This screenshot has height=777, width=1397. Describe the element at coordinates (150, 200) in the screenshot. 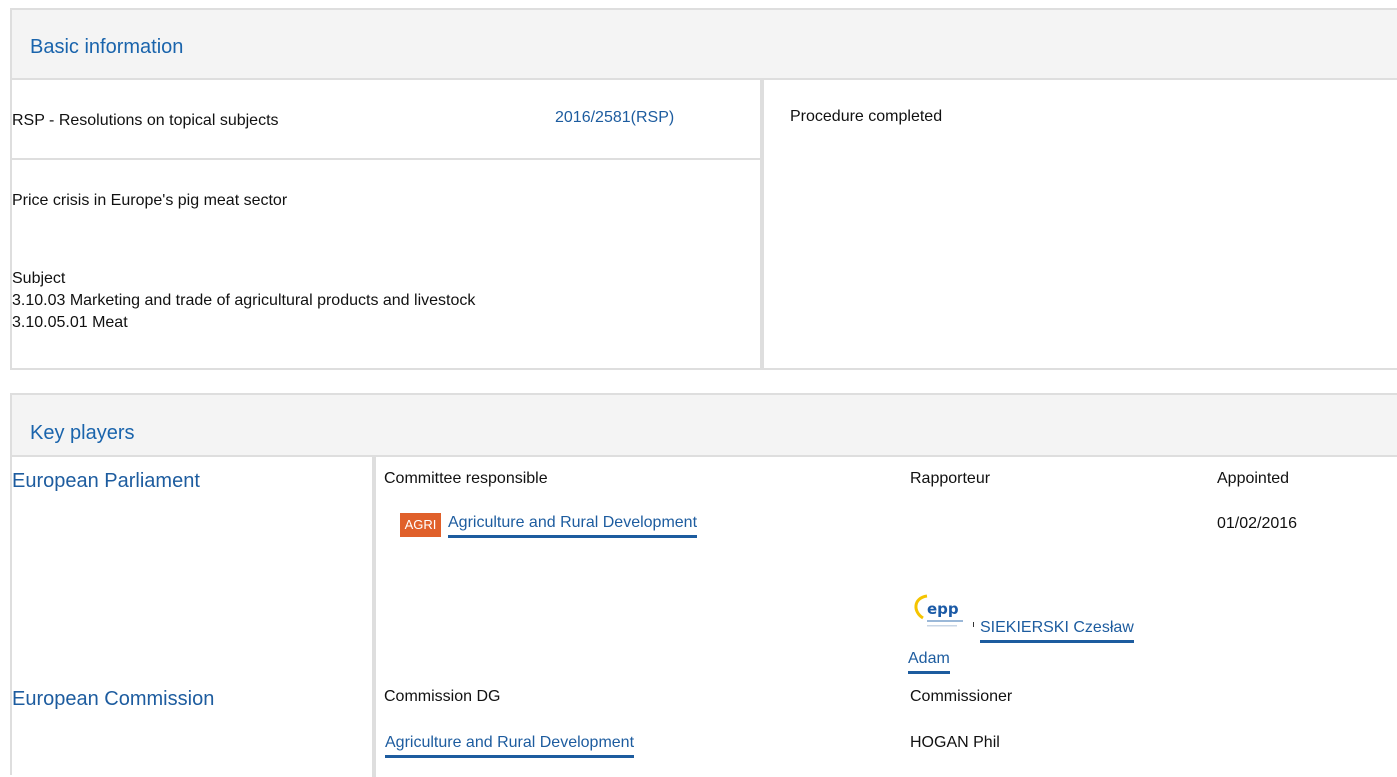

I see `procedure-title: Price crisis in Europe's pig meat sector` at that location.